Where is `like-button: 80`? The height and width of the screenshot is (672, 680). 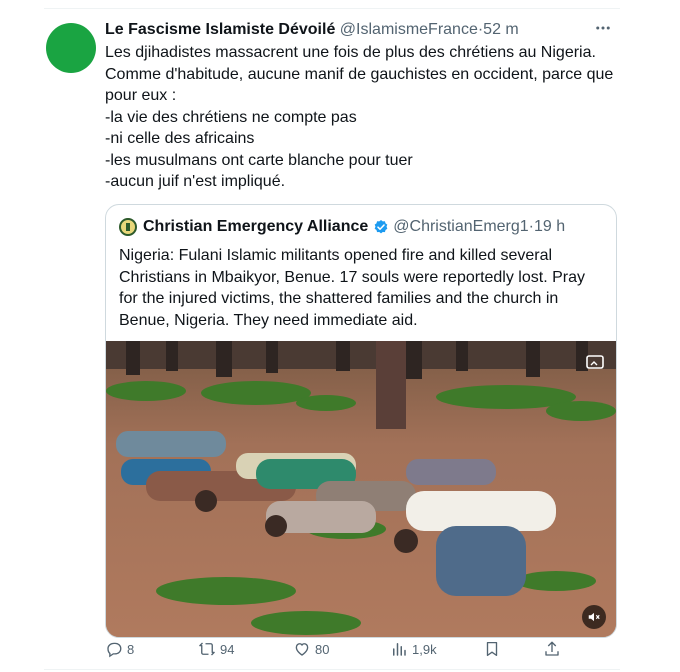 like-button: 80 is located at coordinates (311, 649).